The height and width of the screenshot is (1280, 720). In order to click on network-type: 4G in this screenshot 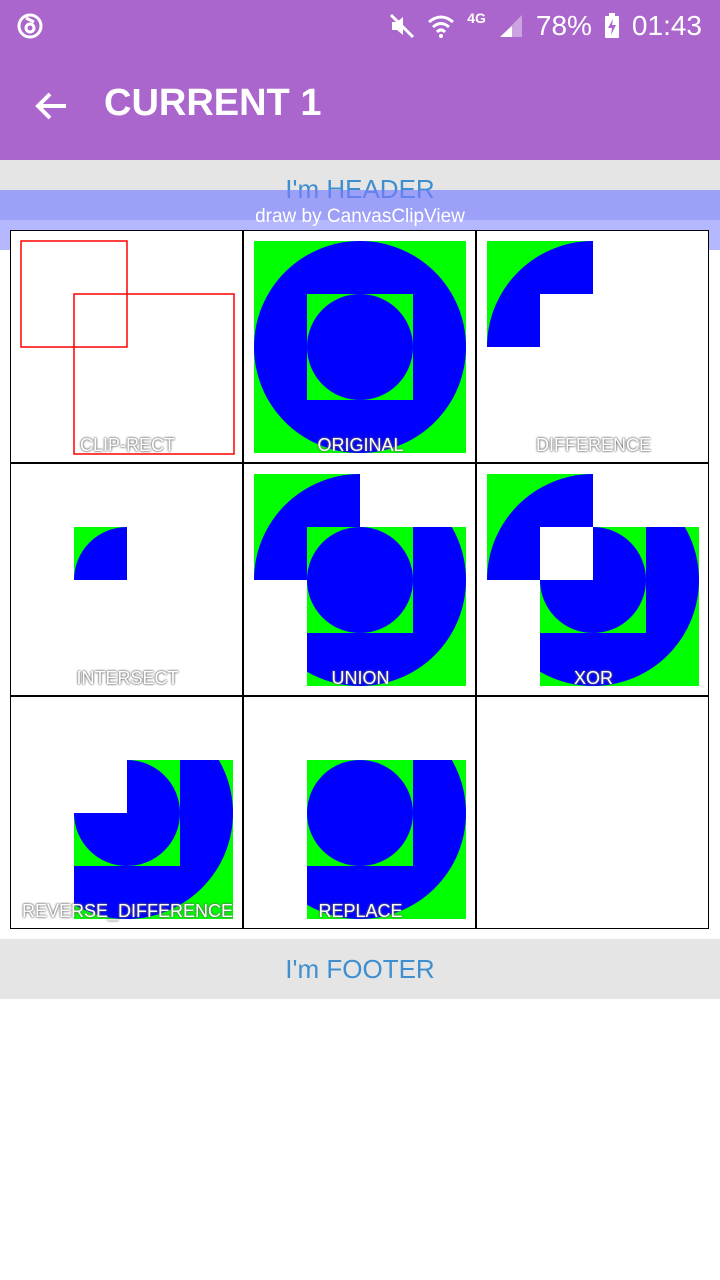, I will do `click(476, 18)`.